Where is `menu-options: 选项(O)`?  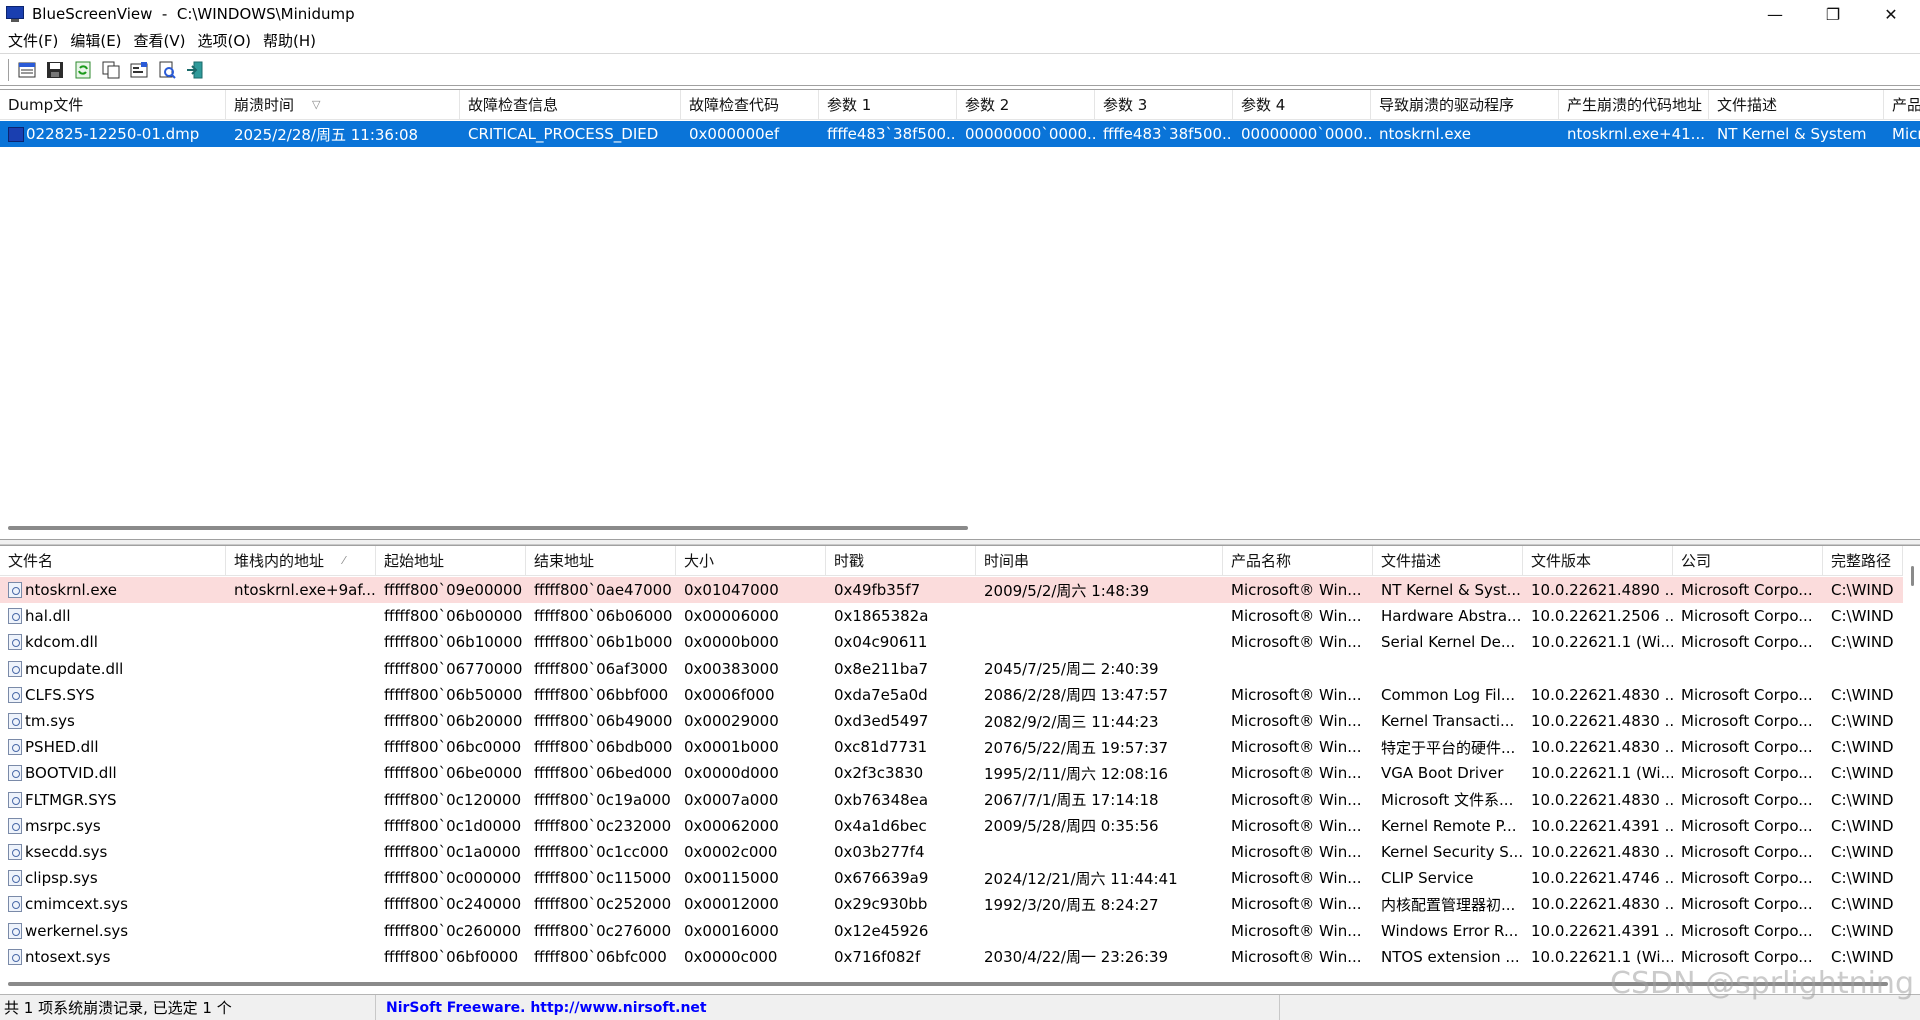 menu-options: 选项(O) is located at coordinates (227, 40).